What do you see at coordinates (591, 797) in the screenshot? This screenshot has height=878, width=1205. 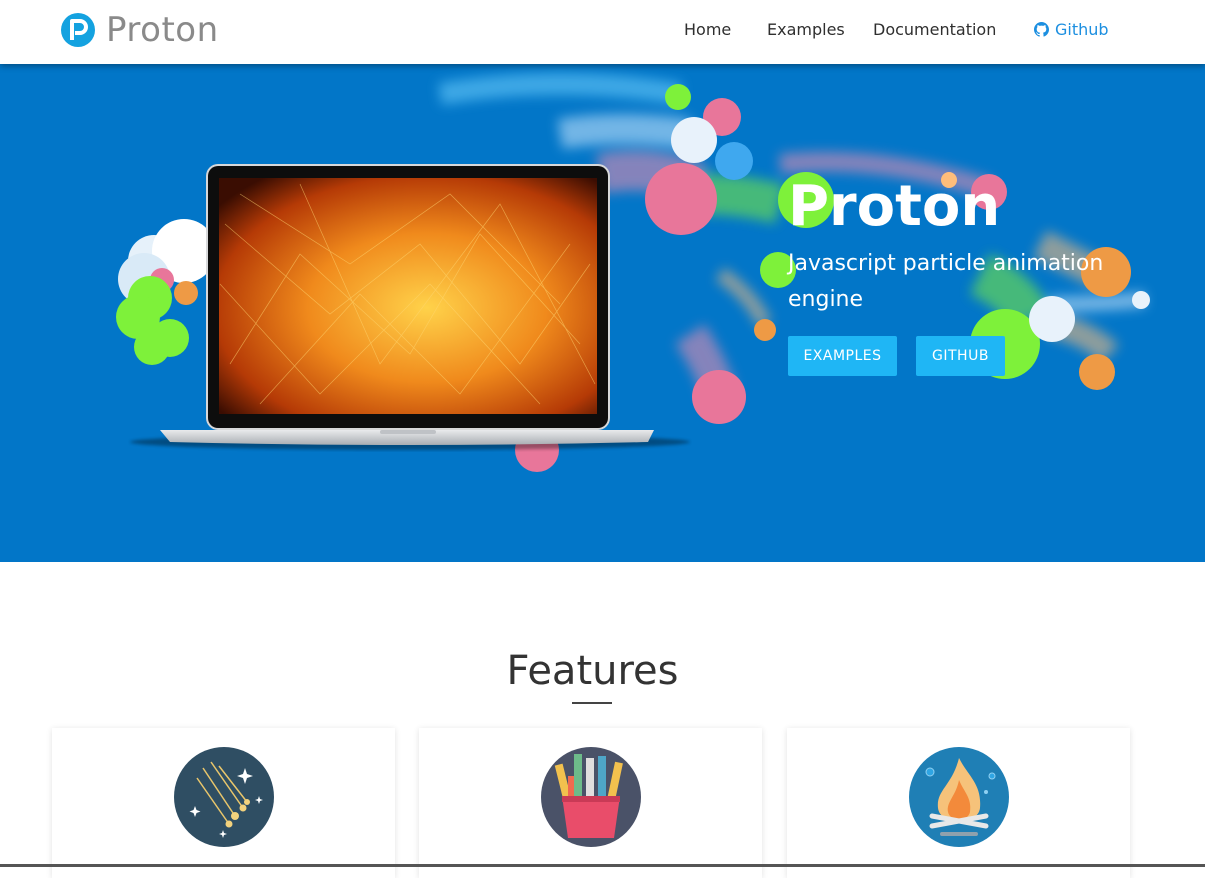 I see `pencil-cup-icon` at bounding box center [591, 797].